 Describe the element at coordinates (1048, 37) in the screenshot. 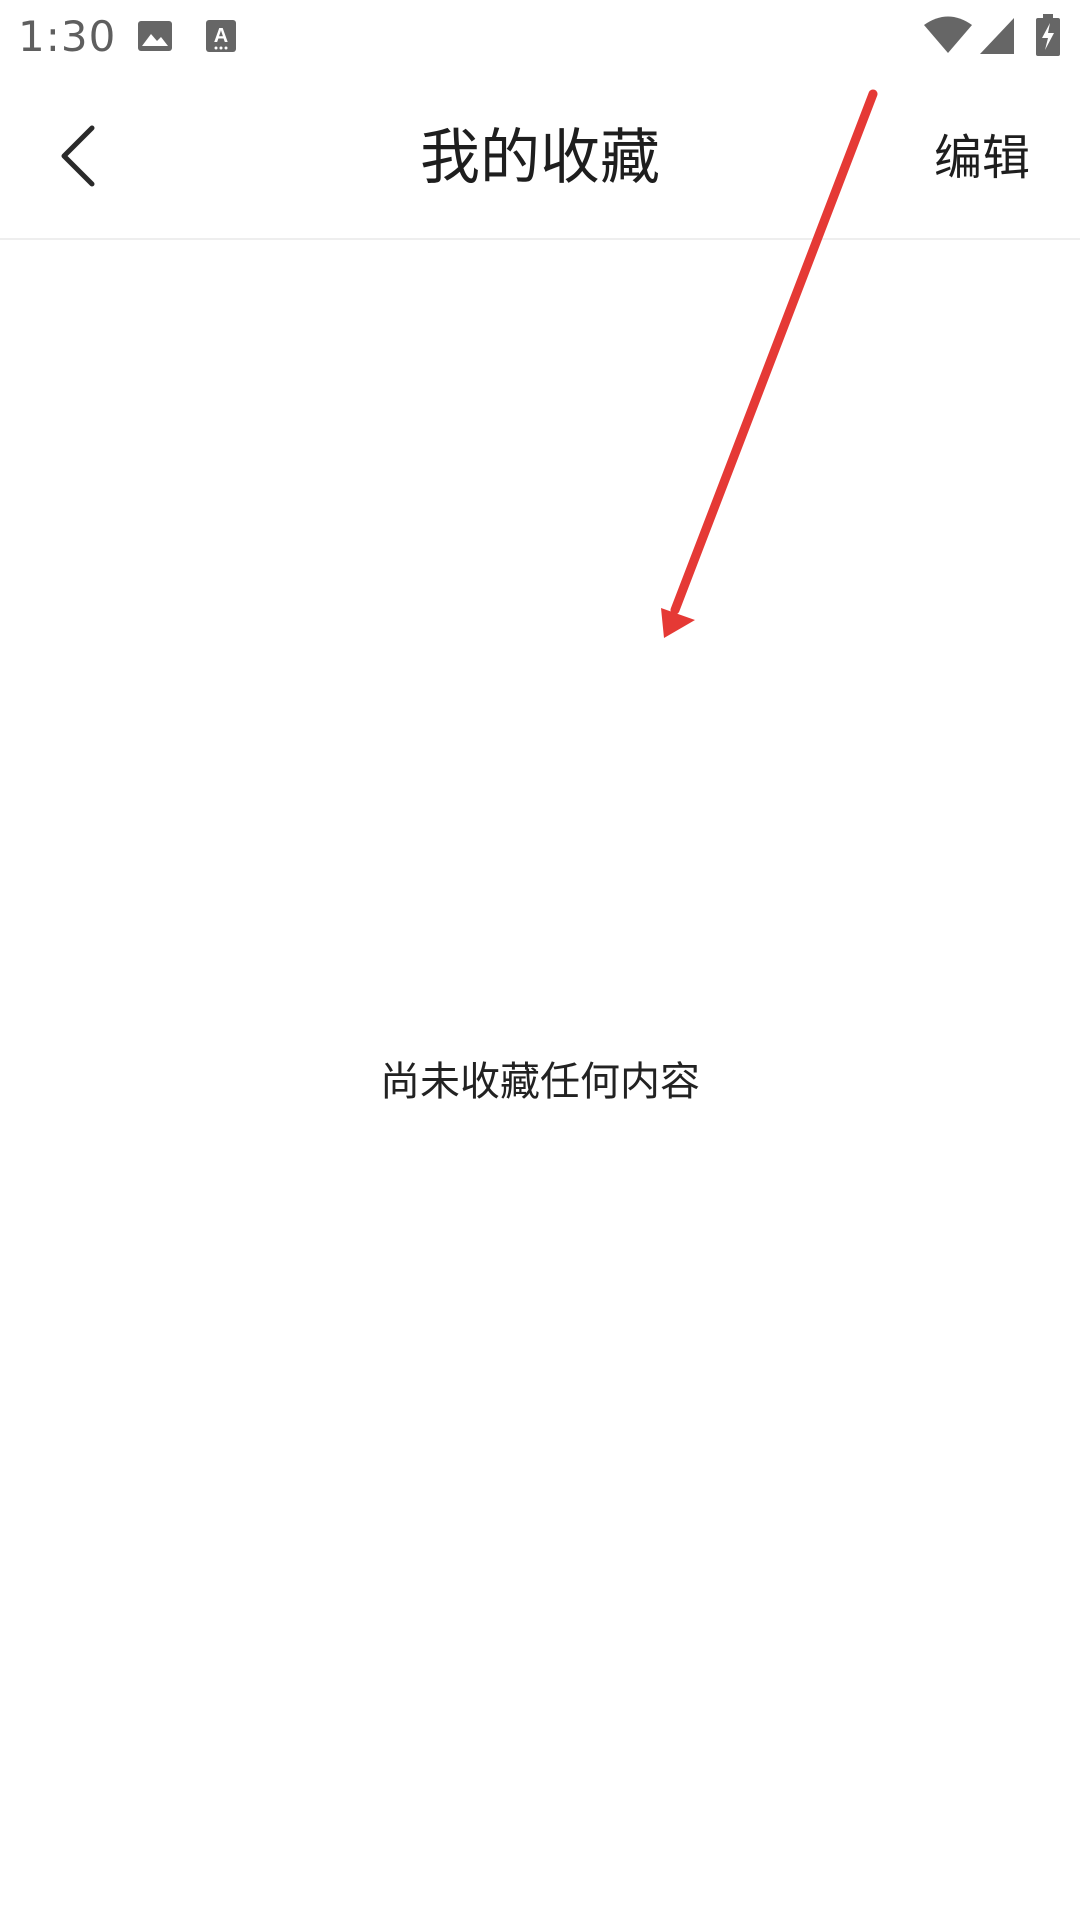

I see `battery-charging-icon` at that location.